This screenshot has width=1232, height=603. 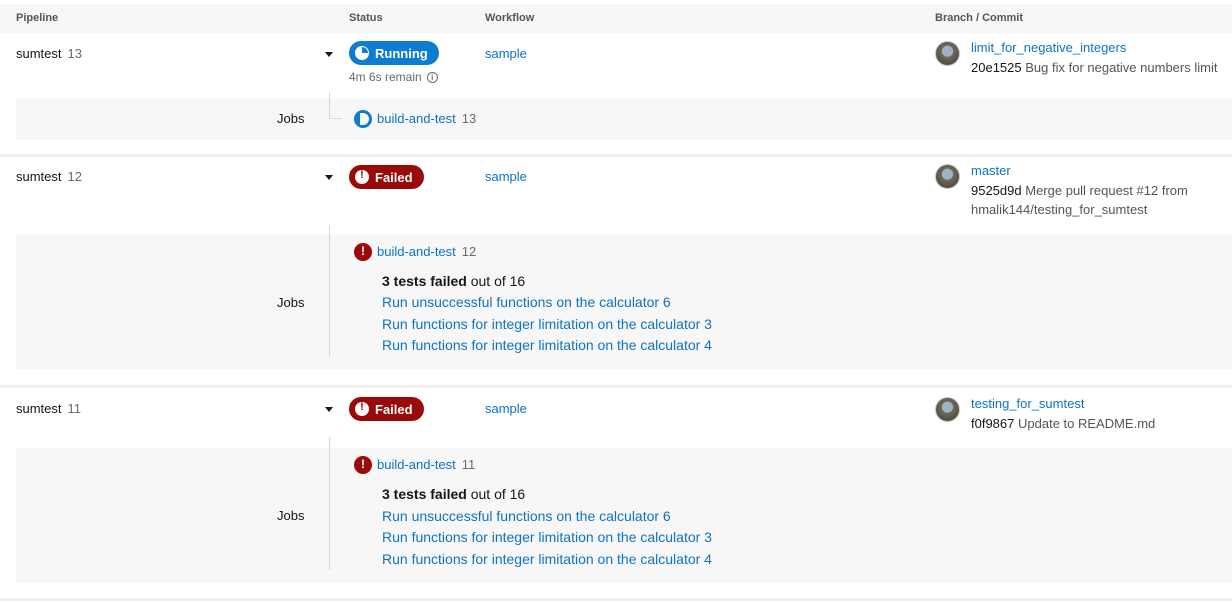 I want to click on branch-link: testing_for_sumtest, so click(x=1027, y=403).